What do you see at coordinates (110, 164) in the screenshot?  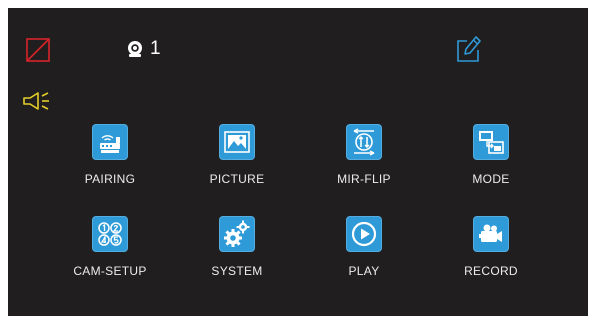 I see `menu-item-pairing: PAIRING` at bounding box center [110, 164].